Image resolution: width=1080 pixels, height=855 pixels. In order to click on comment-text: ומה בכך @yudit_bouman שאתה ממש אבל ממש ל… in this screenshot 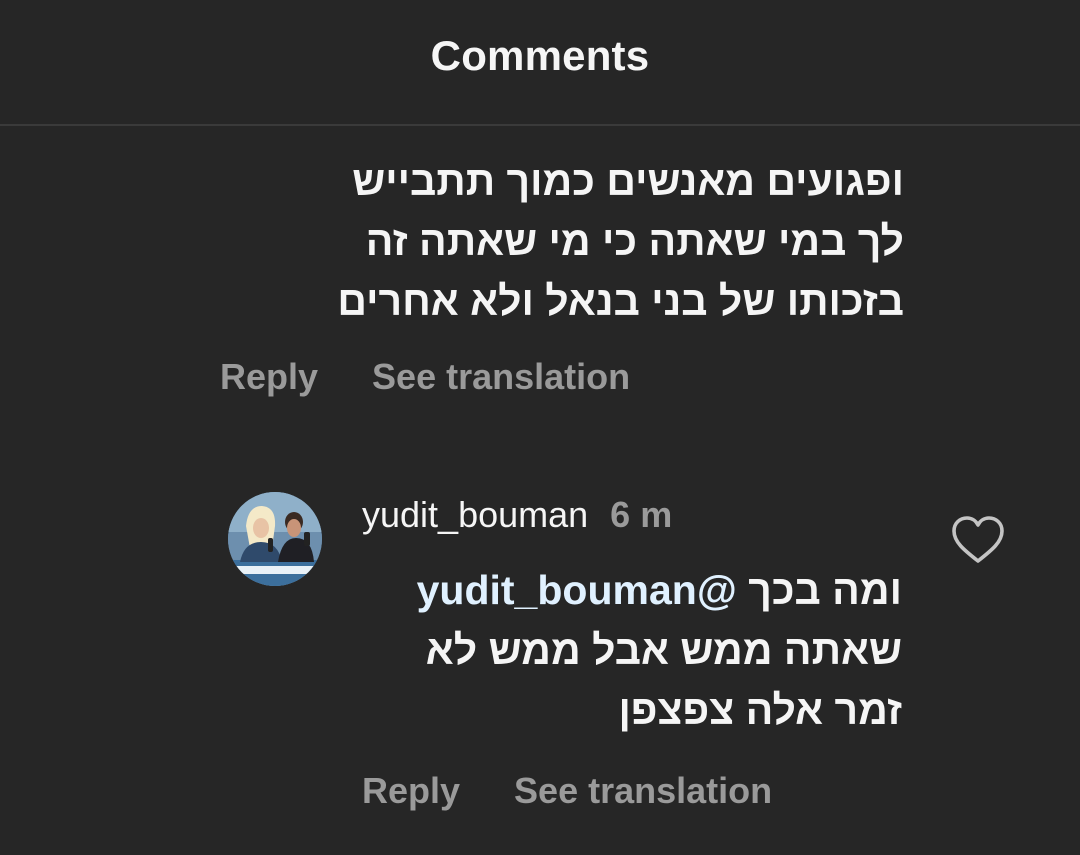, I will do `click(659, 650)`.